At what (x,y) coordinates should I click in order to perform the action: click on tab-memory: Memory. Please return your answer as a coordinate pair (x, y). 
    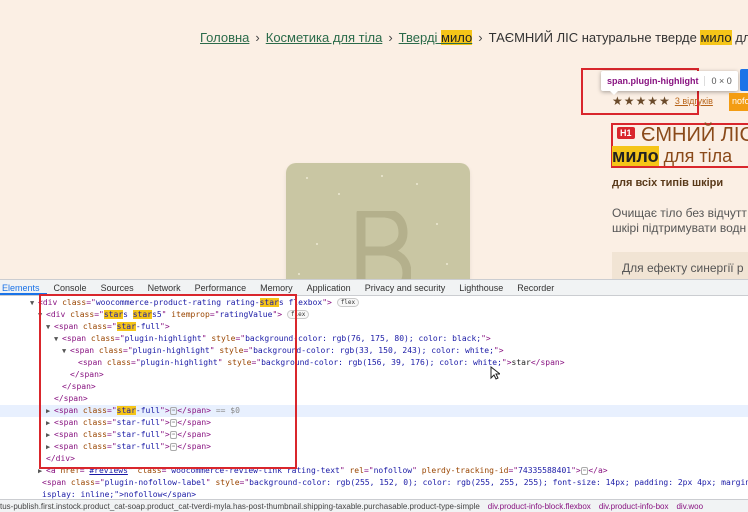
    Looking at the image, I should click on (276, 287).